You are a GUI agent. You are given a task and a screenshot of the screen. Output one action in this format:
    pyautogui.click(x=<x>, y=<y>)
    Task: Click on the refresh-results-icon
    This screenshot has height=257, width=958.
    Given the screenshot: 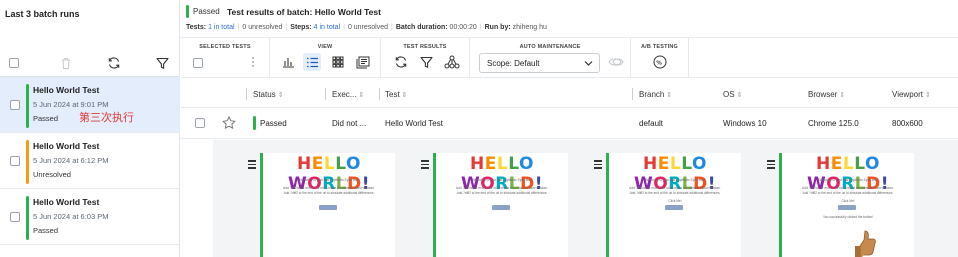 What is the action you would take?
    pyautogui.click(x=401, y=62)
    